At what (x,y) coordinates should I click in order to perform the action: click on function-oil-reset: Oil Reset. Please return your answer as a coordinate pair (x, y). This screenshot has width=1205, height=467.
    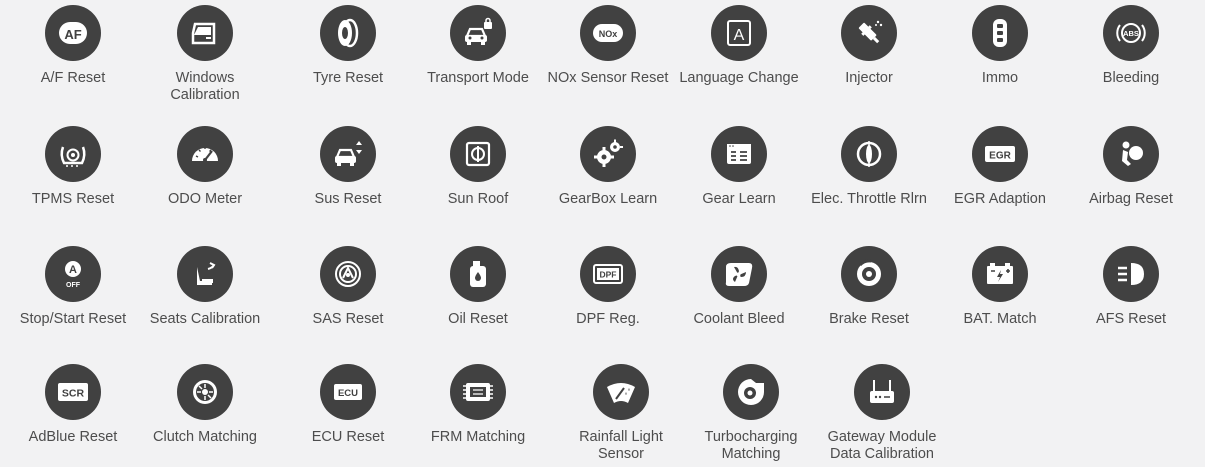
    Looking at the image, I should click on (478, 287).